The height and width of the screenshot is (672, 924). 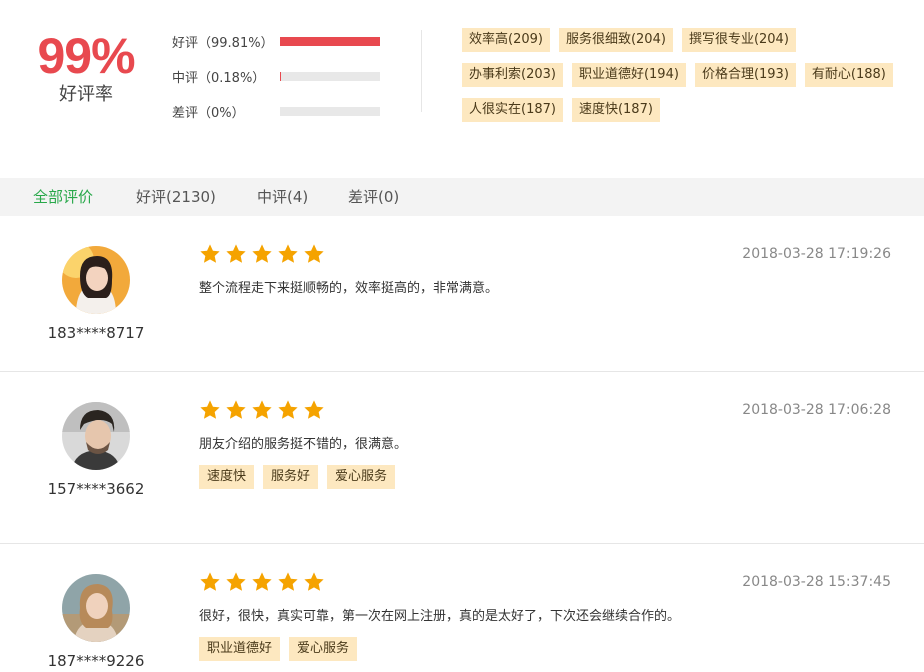 I want to click on impression-tag: 价格合理(193), so click(x=745, y=75).